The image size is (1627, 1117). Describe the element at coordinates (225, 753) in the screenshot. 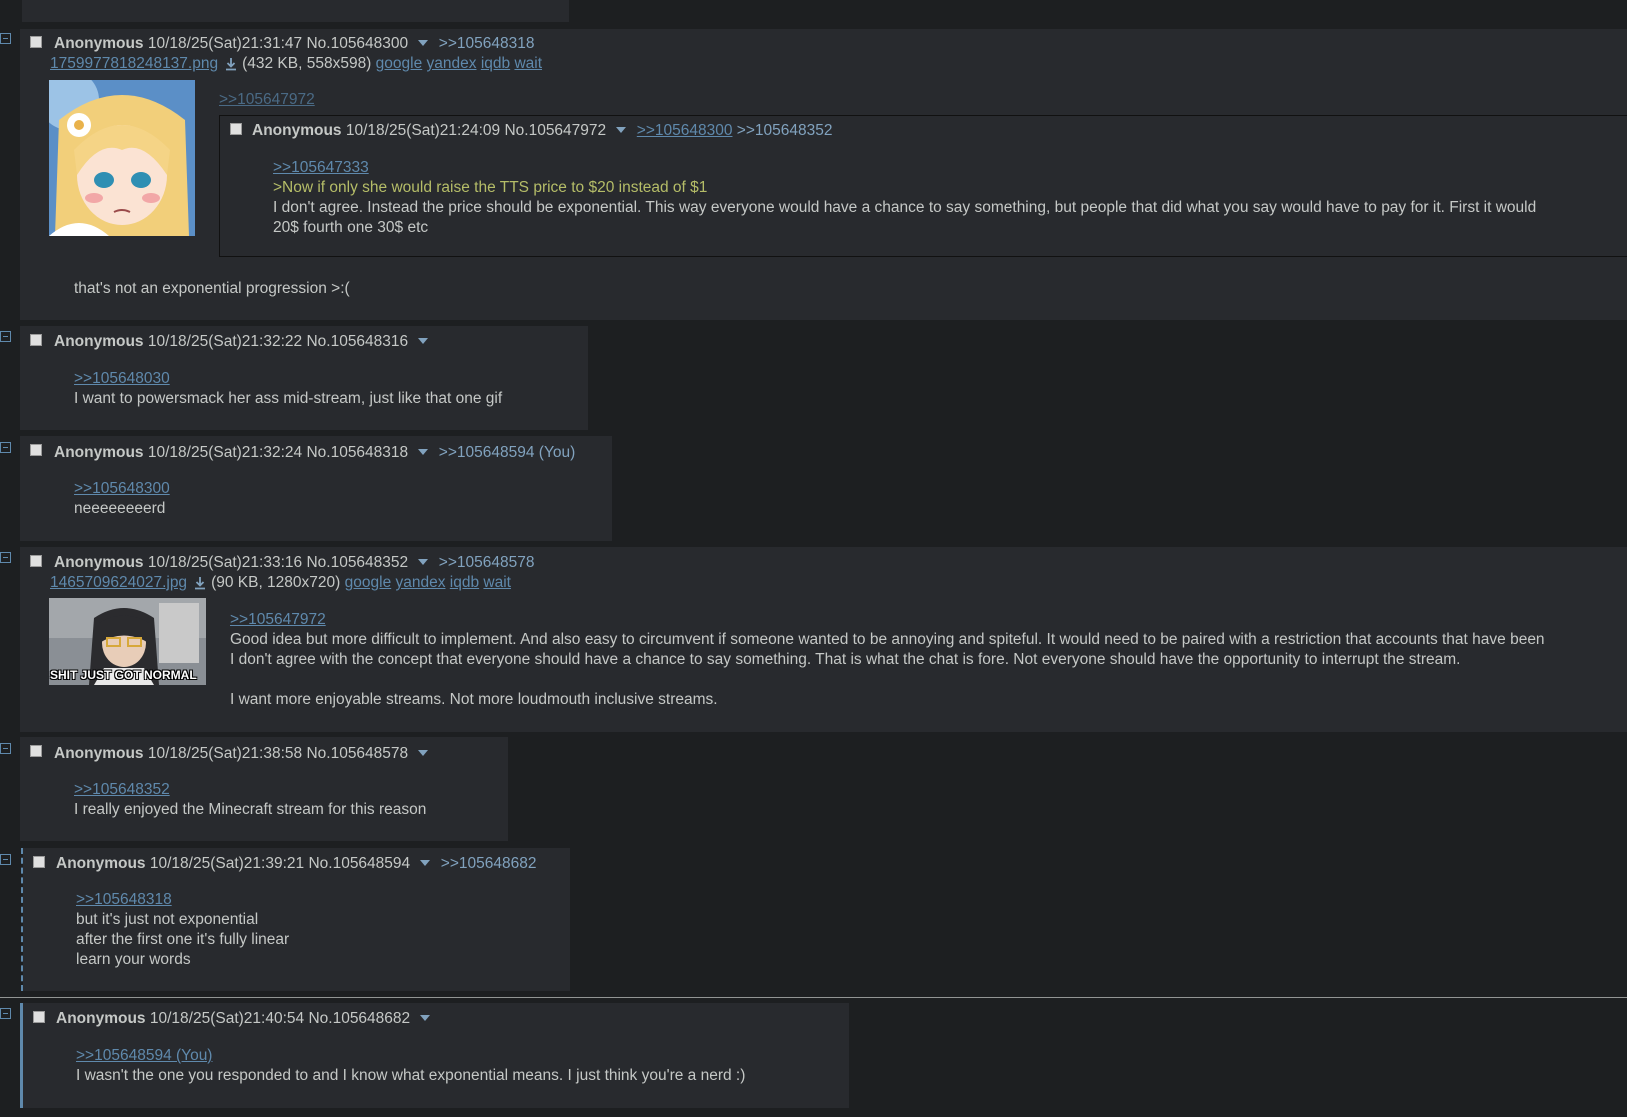

I see `post-datetime: 10/18/25(Sat)21:38:58` at that location.